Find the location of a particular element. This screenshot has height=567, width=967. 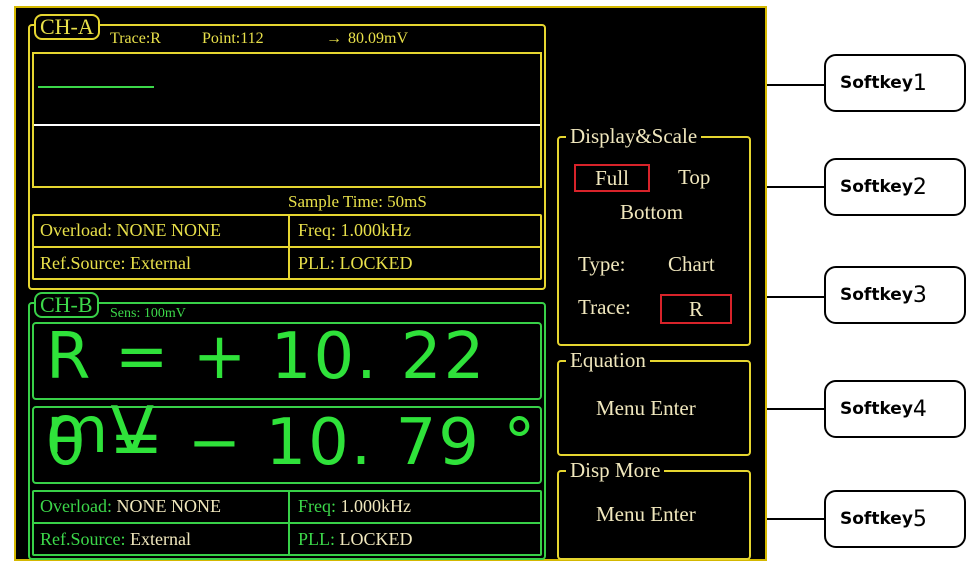

ch-a-overload: Overload: NONE NONE is located at coordinates (130, 230).